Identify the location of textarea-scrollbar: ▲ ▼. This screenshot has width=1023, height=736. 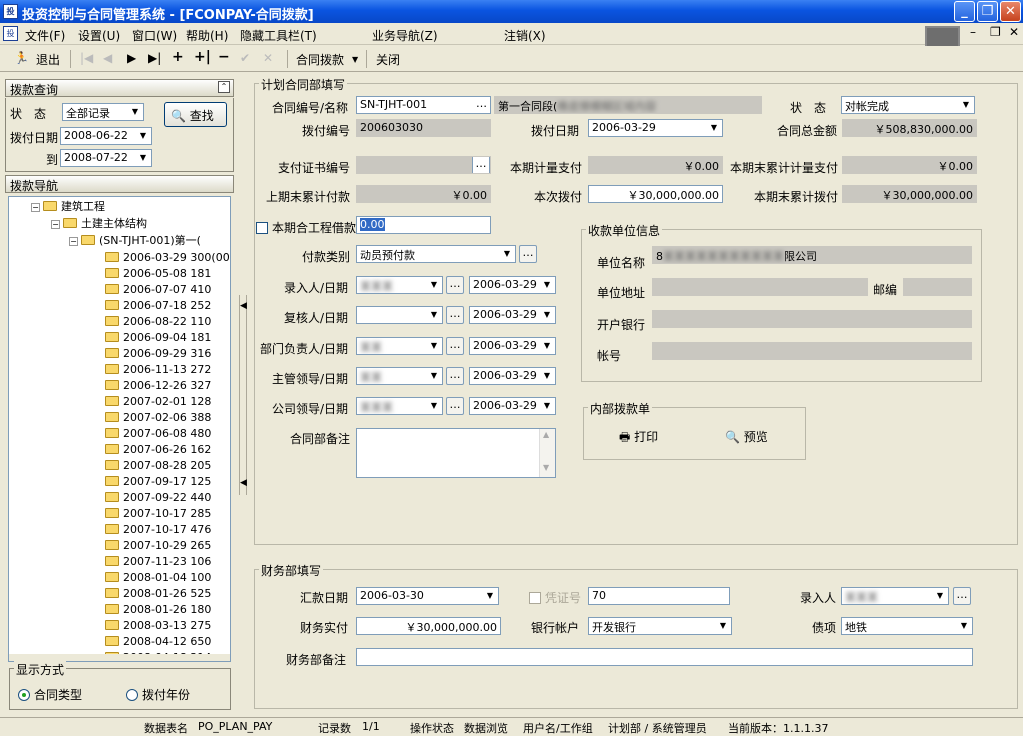
(547, 453).